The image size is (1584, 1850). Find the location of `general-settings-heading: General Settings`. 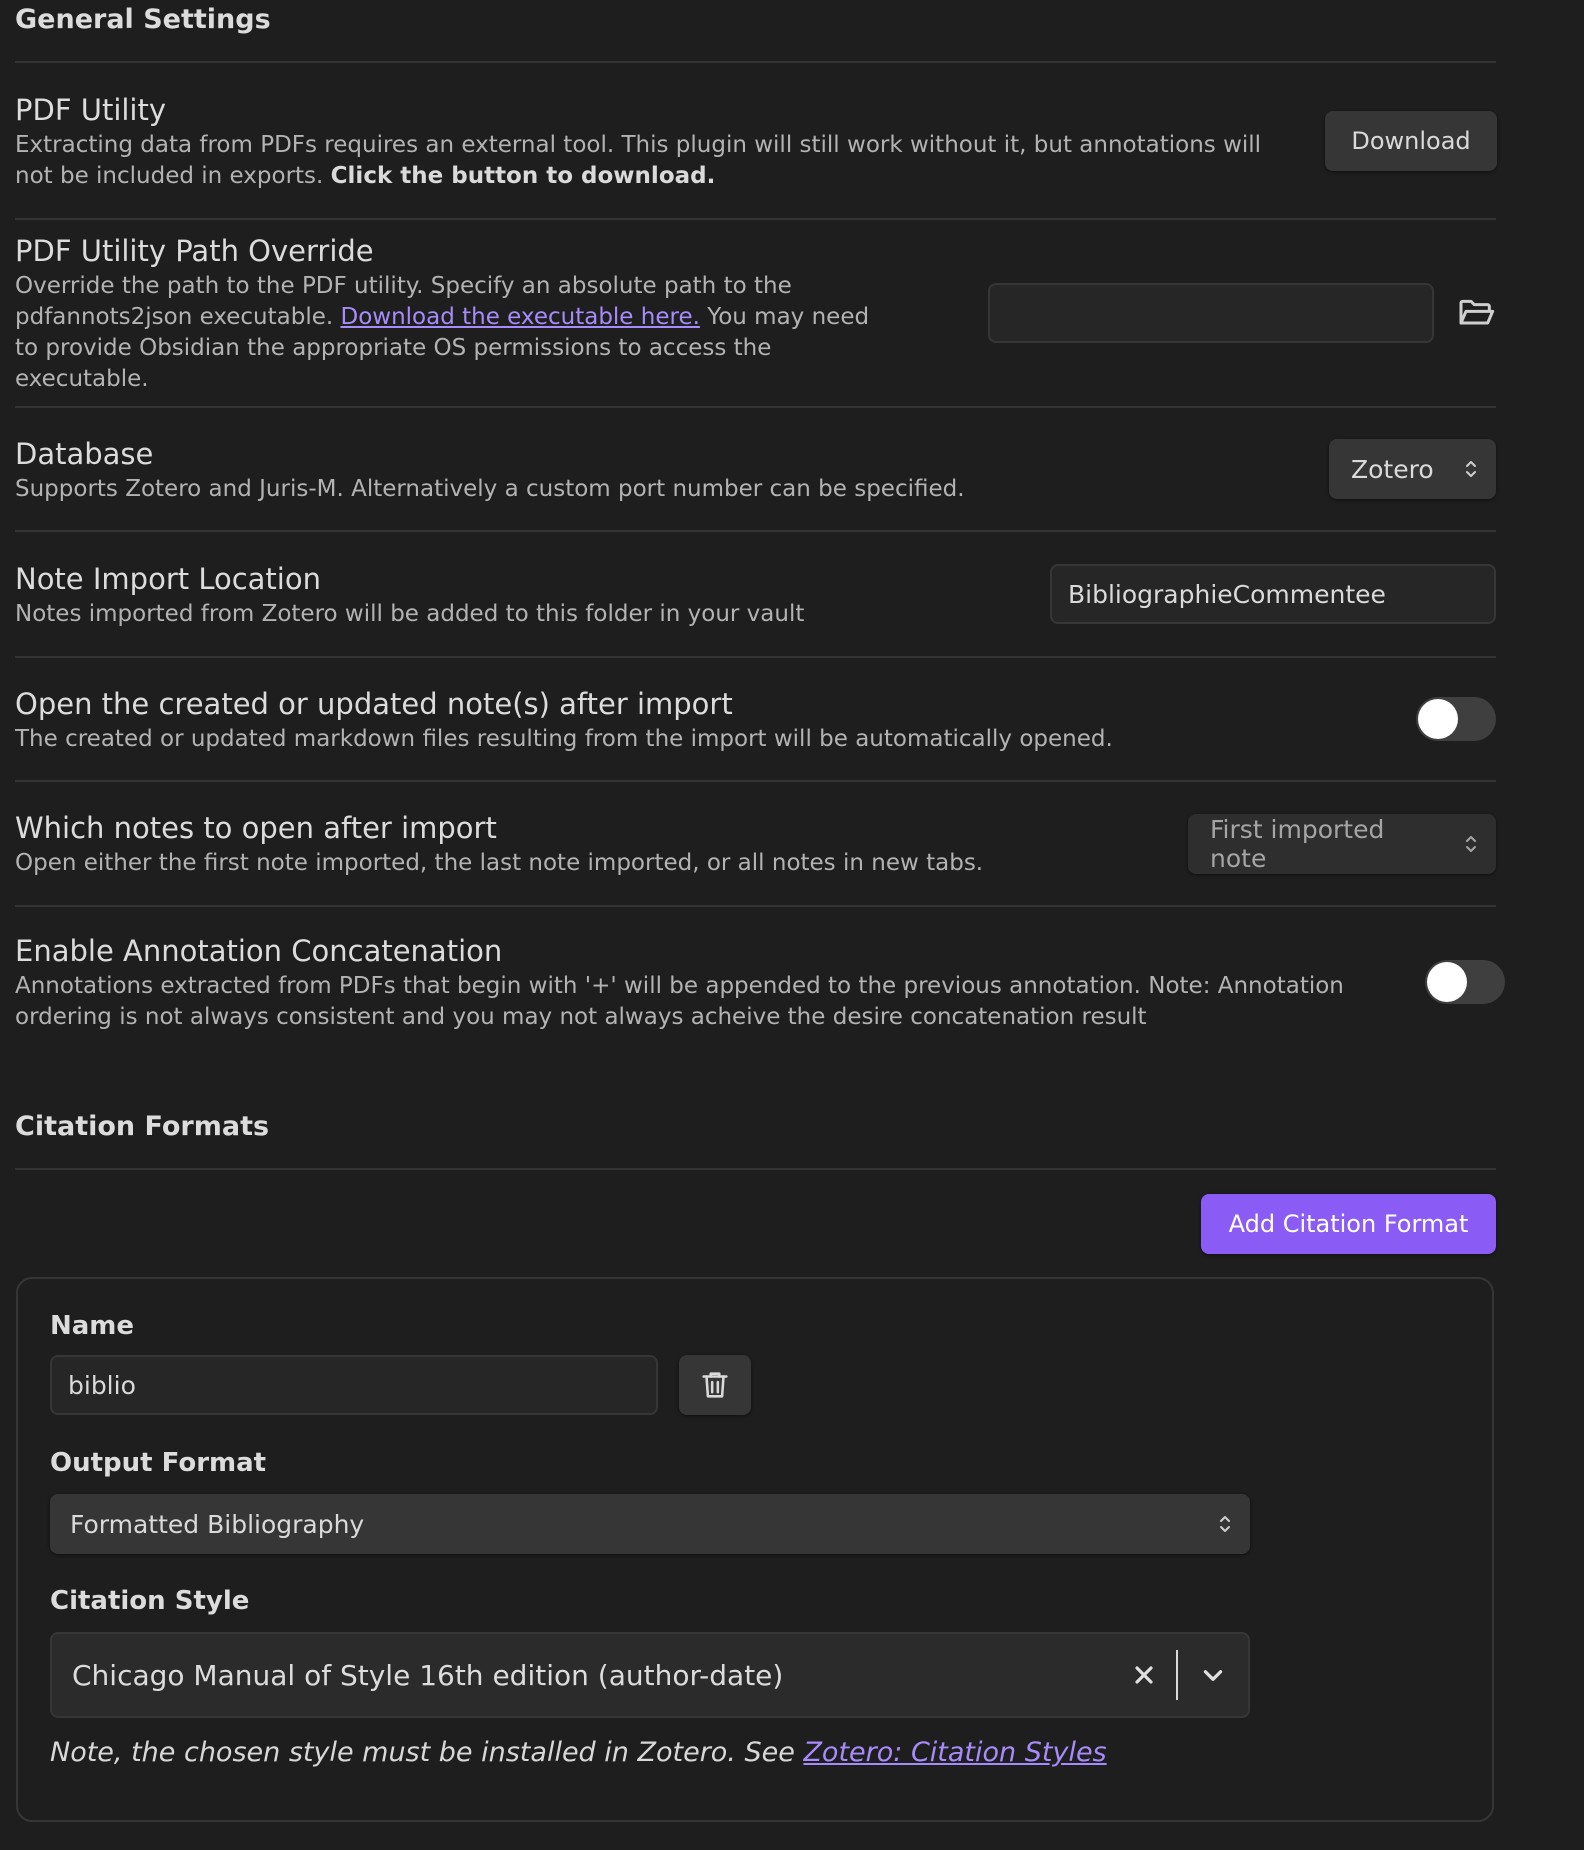

general-settings-heading: General Settings is located at coordinates (143, 19).